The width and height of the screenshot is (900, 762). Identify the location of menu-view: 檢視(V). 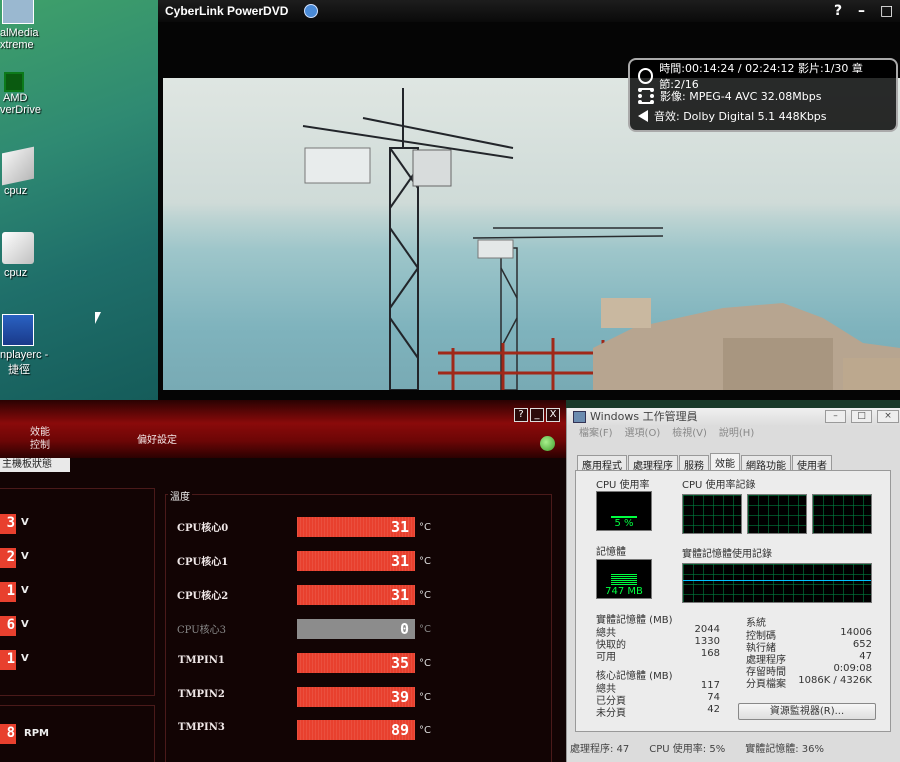
(689, 434).